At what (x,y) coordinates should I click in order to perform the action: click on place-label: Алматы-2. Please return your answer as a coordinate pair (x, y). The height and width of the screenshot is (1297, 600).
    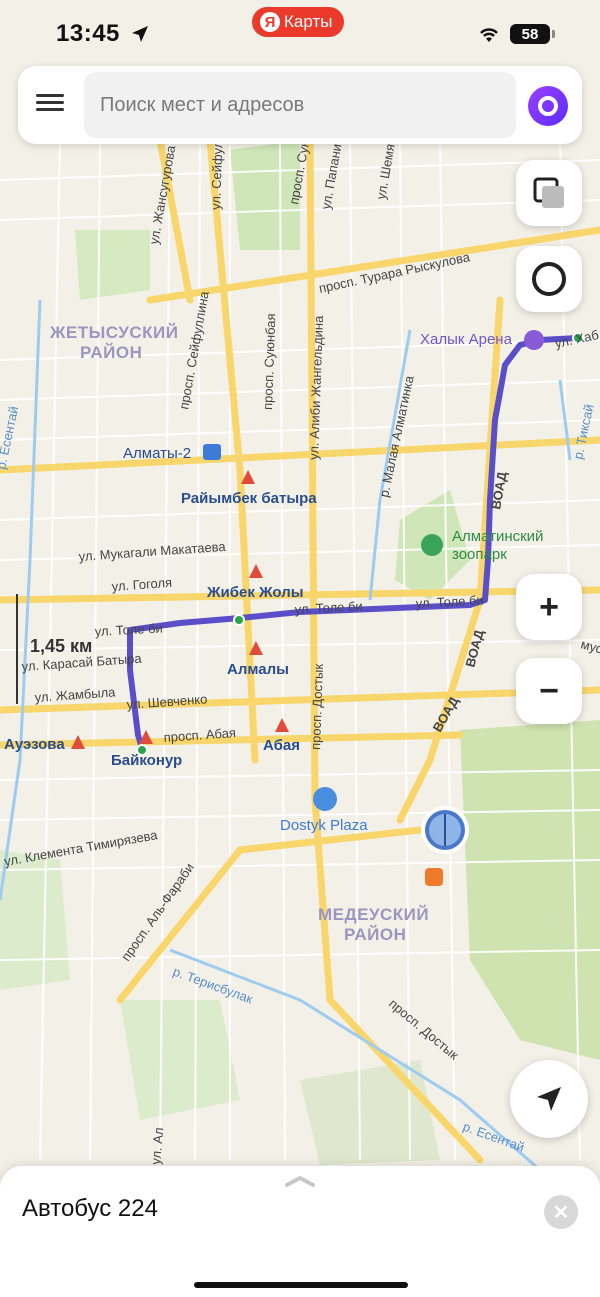
    Looking at the image, I should click on (157, 453).